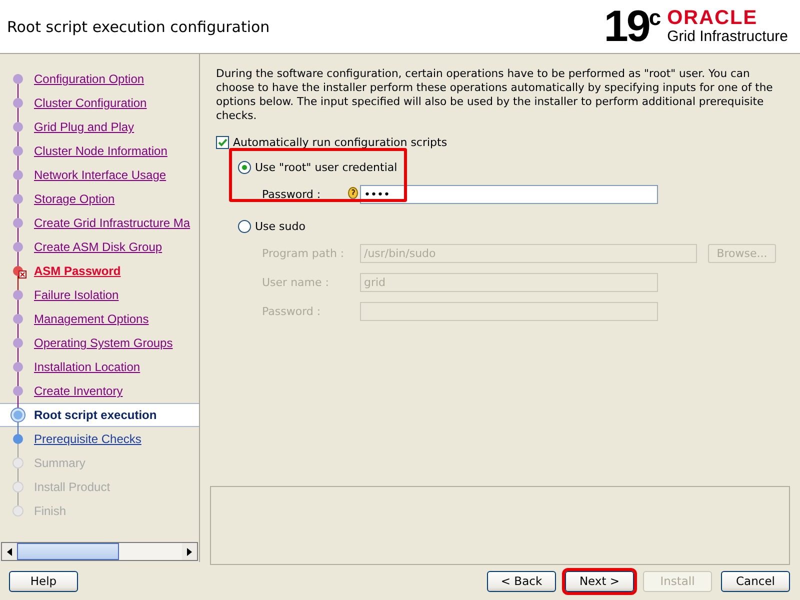 This screenshot has height=600, width=800. Describe the element at coordinates (18, 415) in the screenshot. I see `bullet-icon` at that location.